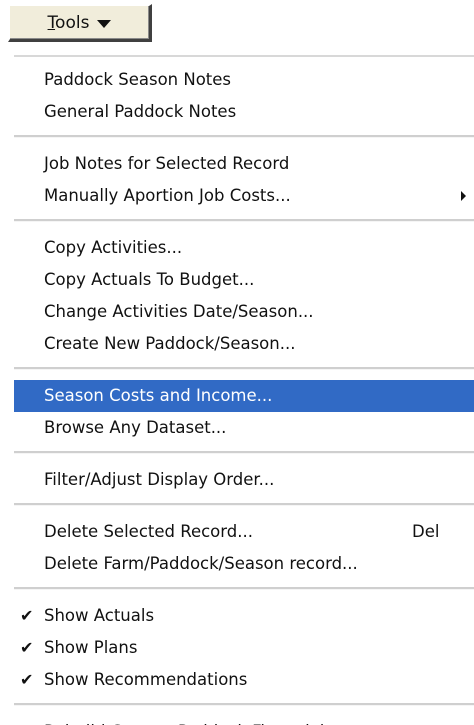  Describe the element at coordinates (237, 720) in the screenshot. I see `menu-item: Rebuild Current Paddock Financials` at that location.